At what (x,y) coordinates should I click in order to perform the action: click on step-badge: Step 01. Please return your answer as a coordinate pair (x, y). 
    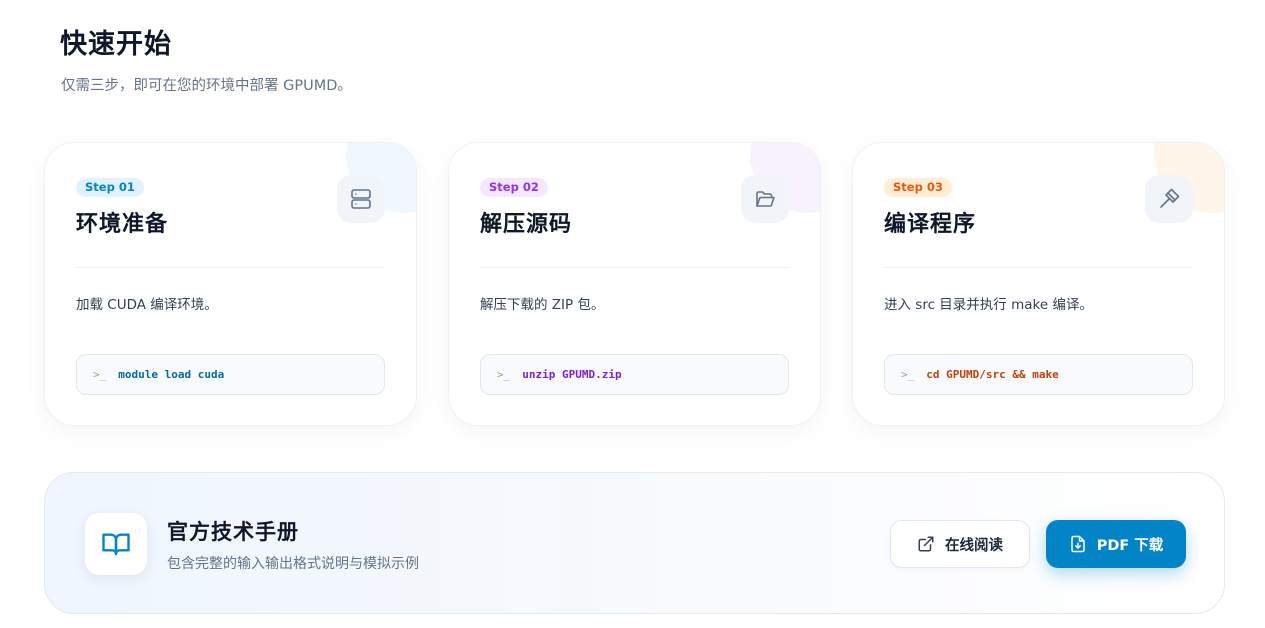
    Looking at the image, I should click on (110, 187).